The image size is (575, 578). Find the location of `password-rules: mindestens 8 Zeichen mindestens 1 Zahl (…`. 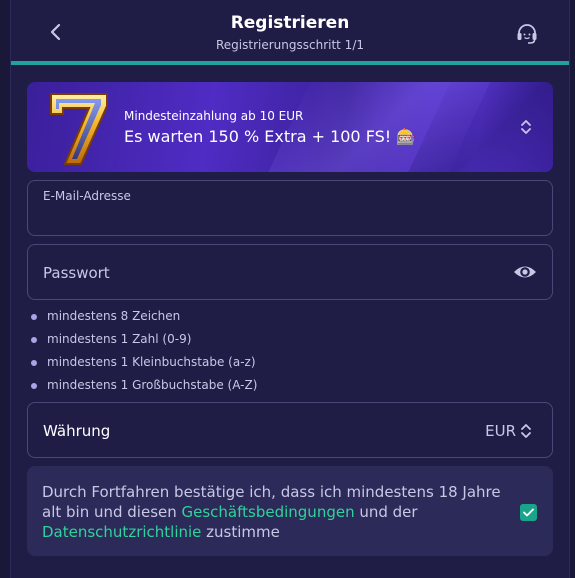

password-rules: mindestens 8 Zeichen mindestens 1 Zahl (… is located at coordinates (144, 354).